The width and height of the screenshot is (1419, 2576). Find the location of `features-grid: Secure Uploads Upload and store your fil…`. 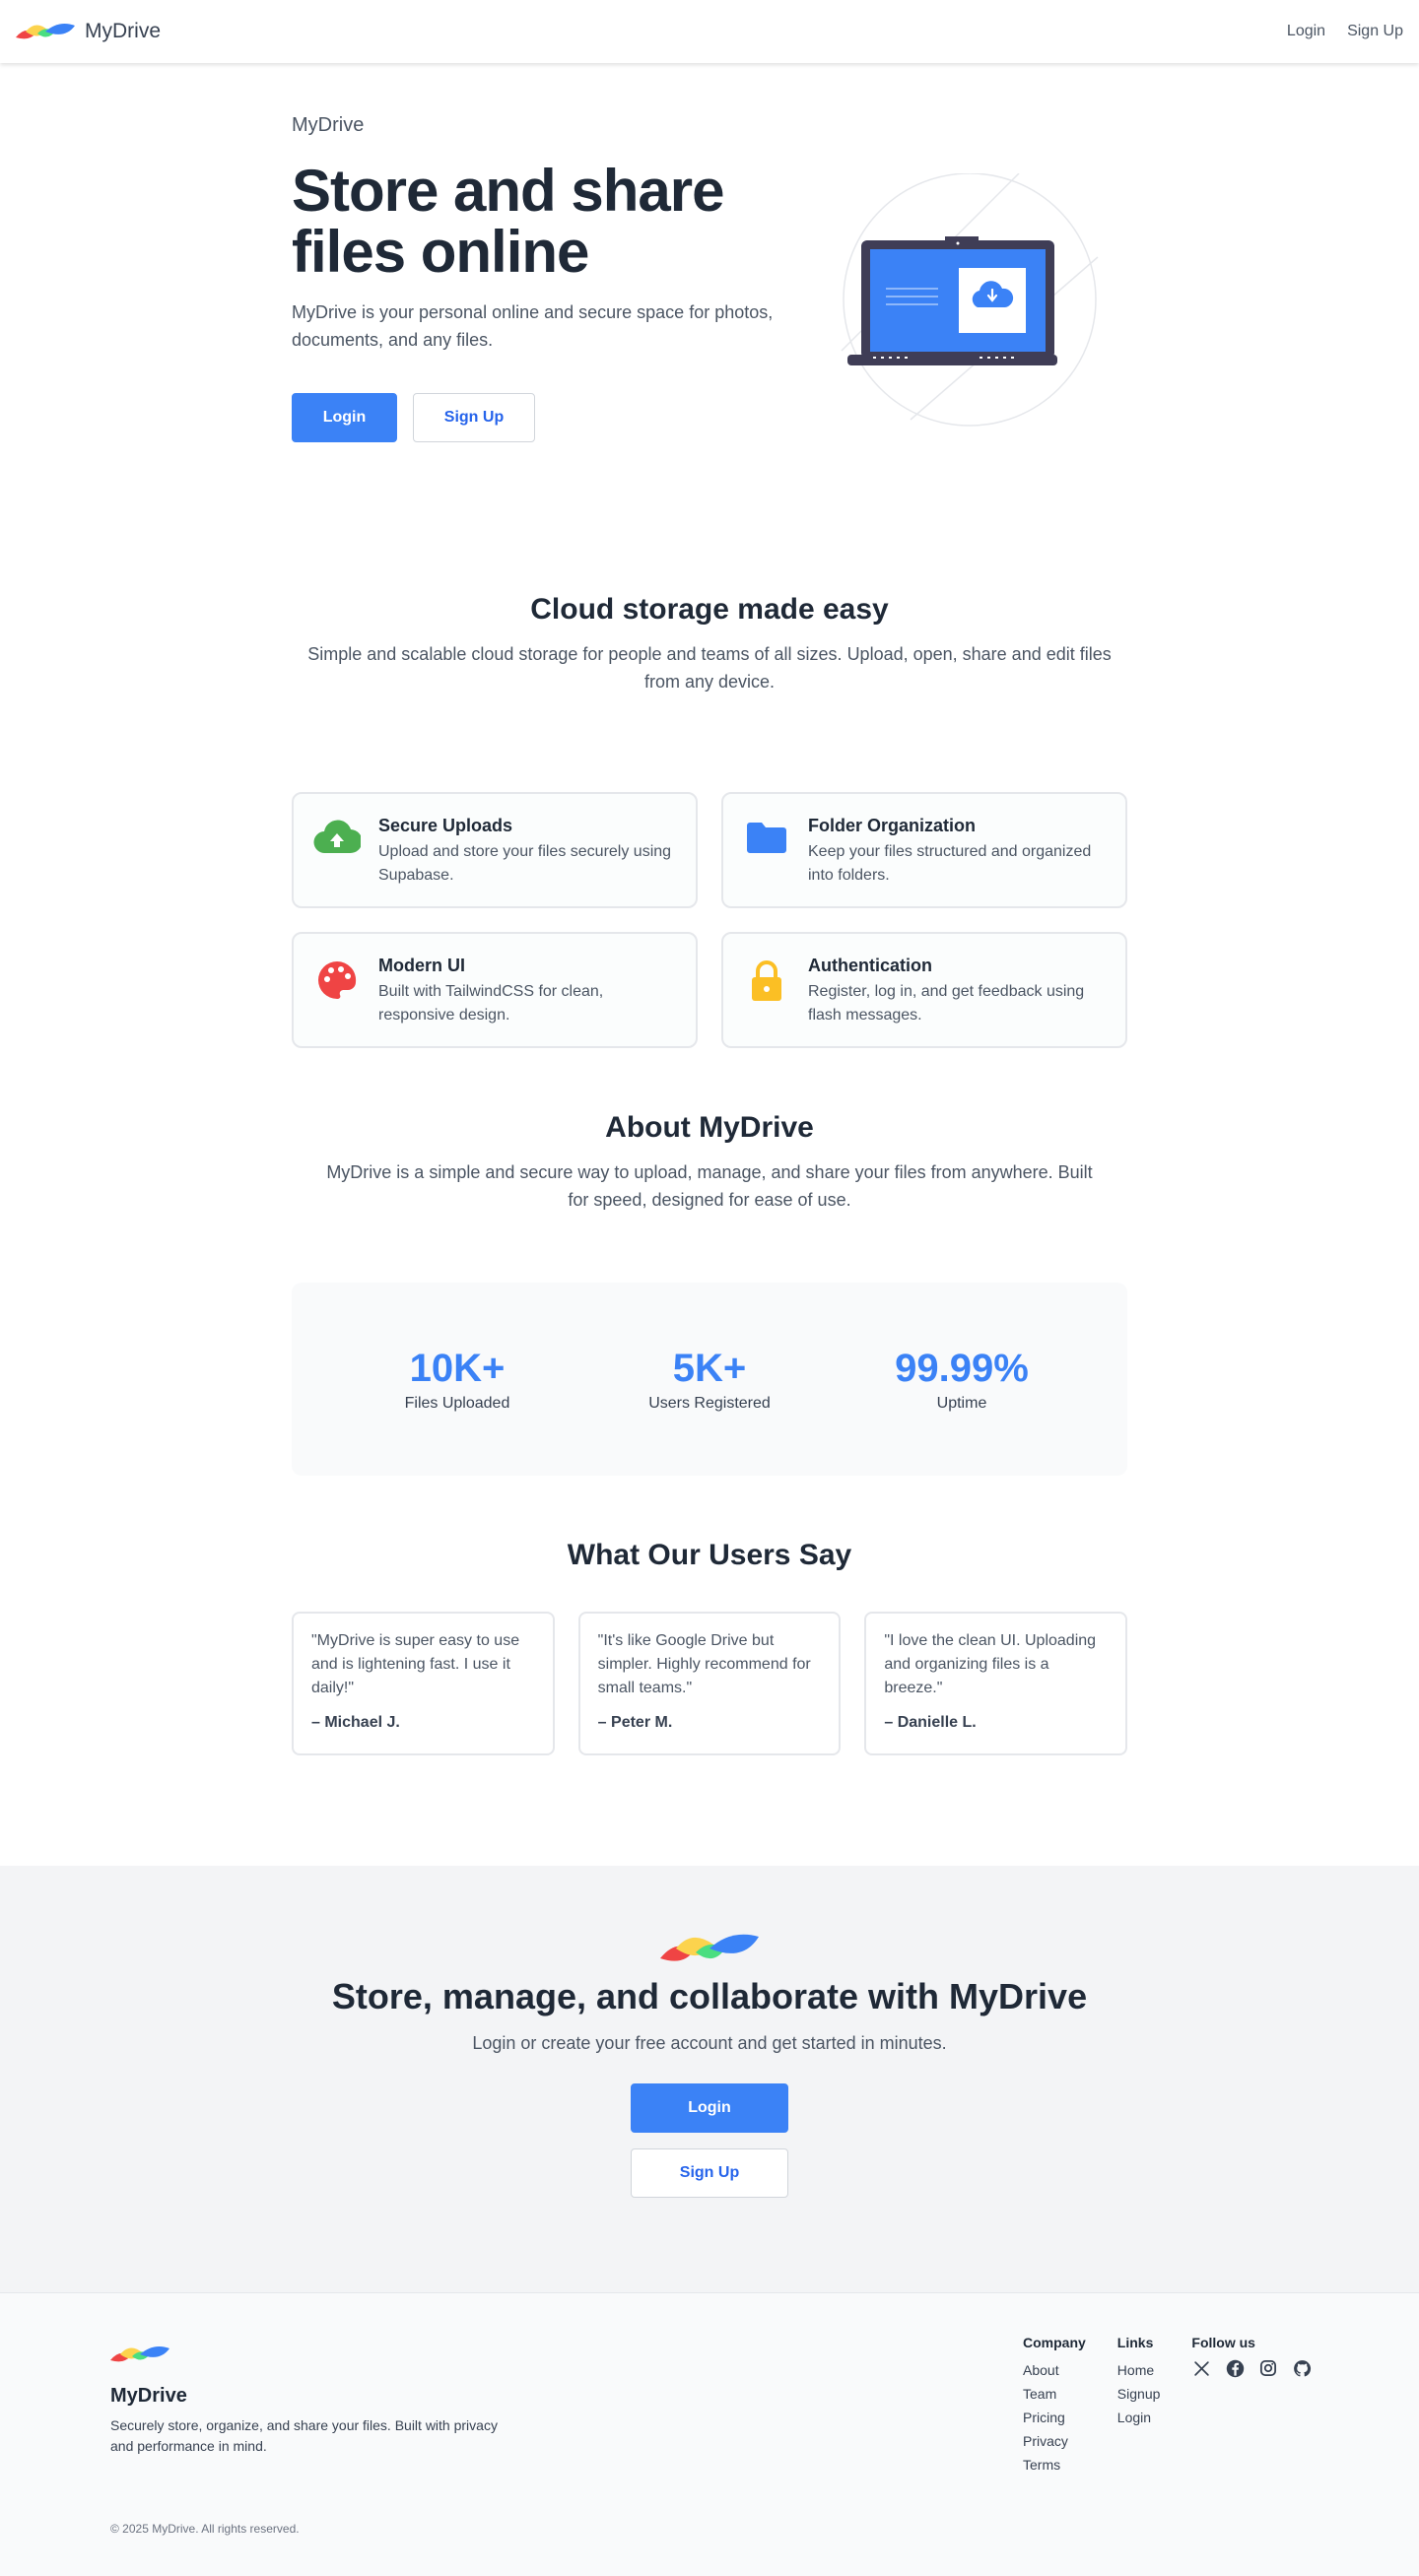

features-grid: Secure Uploads Upload and store your fil… is located at coordinates (709, 920).